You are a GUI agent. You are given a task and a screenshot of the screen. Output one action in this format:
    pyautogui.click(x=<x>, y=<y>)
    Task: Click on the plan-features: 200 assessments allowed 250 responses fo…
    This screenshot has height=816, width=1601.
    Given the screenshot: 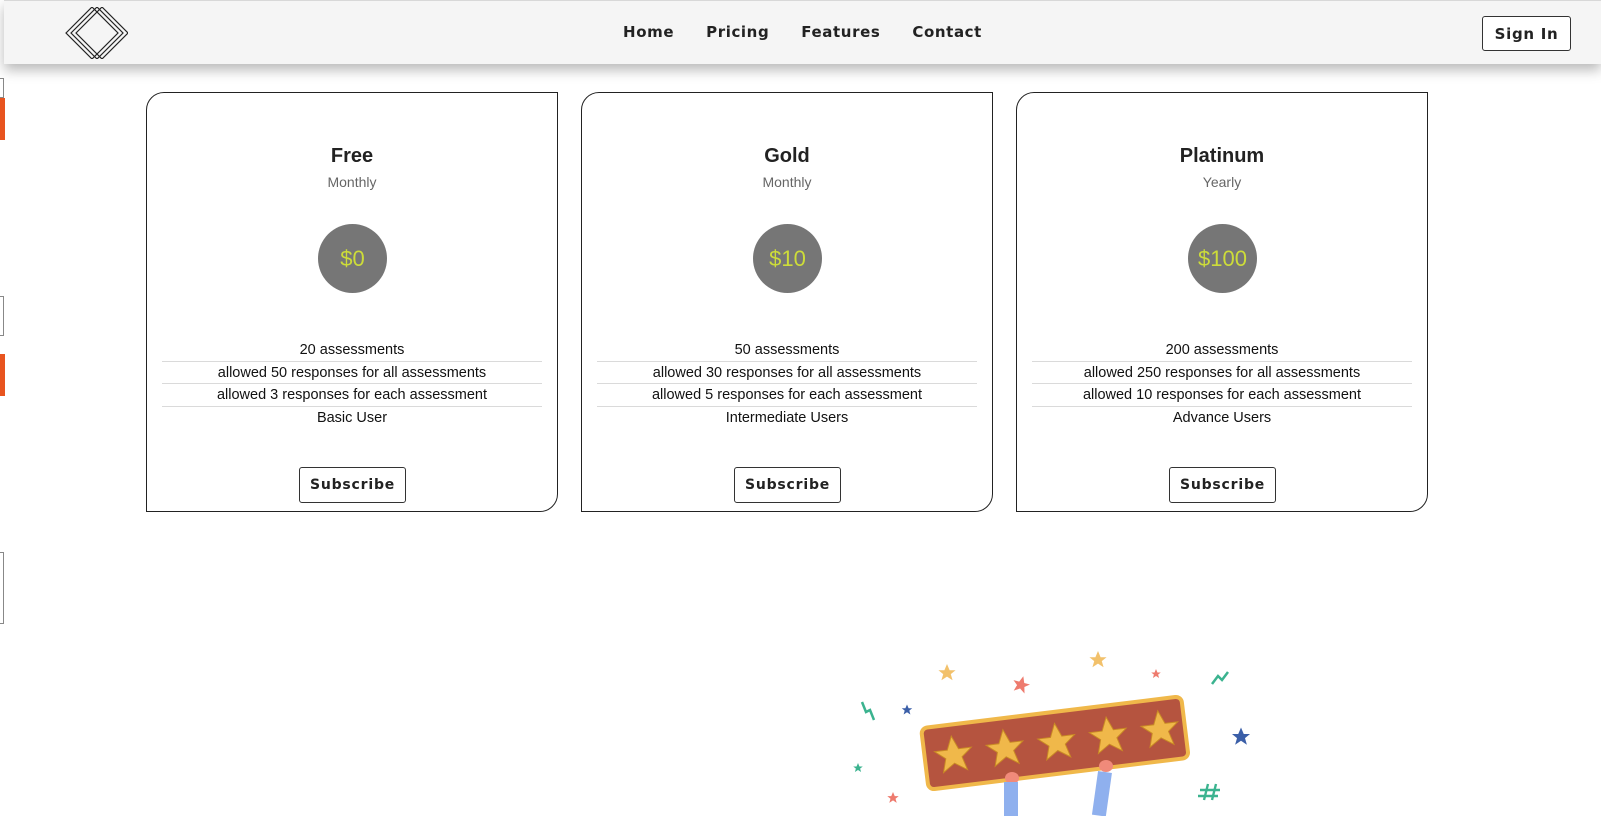 What is the action you would take?
    pyautogui.click(x=1222, y=384)
    